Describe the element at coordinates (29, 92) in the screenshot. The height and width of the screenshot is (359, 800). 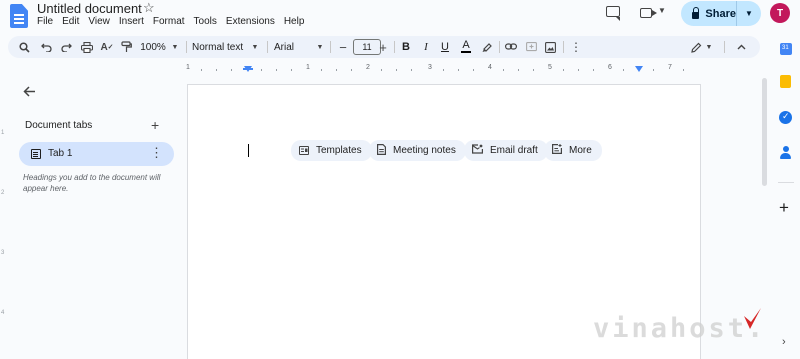
I see `back-arrow-icon` at that location.